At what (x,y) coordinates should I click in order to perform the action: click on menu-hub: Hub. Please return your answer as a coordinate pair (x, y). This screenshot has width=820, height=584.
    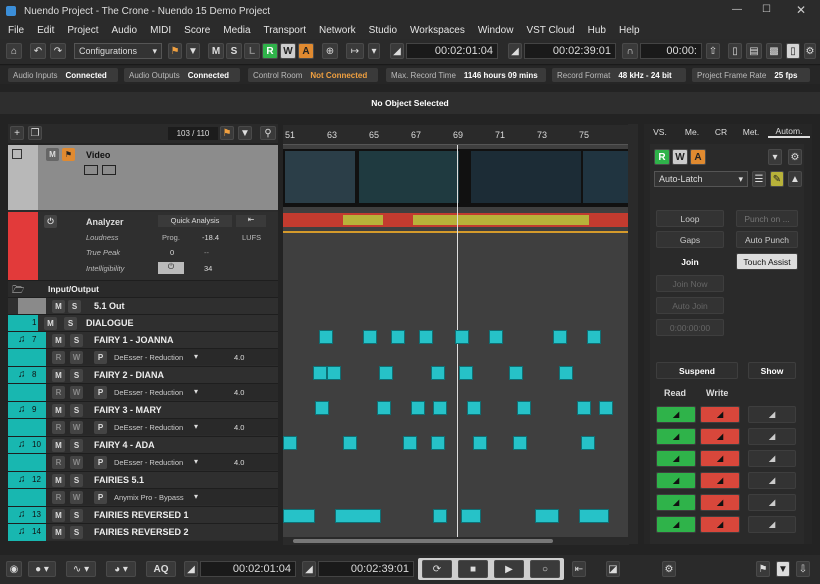
    Looking at the image, I should click on (597, 30).